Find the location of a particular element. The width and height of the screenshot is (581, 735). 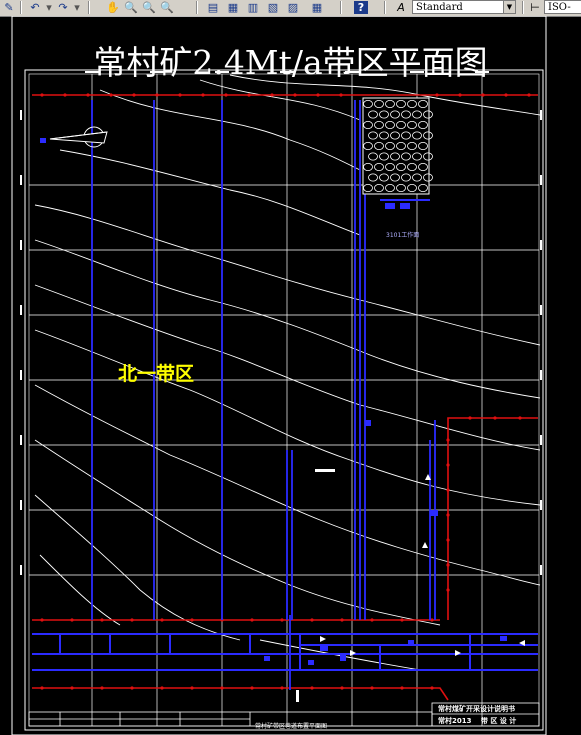

drawing-title: 常村矿2.4Mt/a带区平面图 is located at coordinates (290, 62).